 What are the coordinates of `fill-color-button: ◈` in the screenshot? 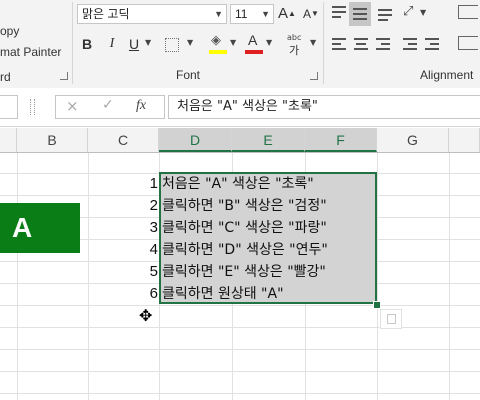 It's located at (218, 44).